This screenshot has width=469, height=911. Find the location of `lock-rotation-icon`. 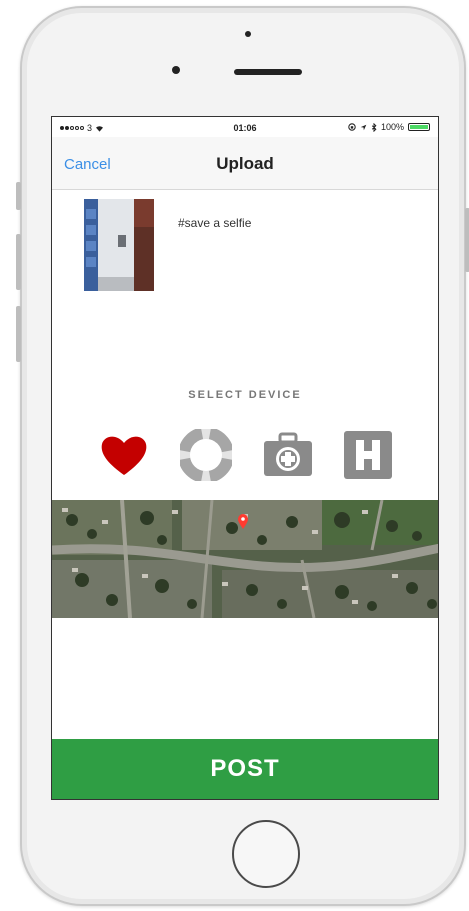

lock-rotation-icon is located at coordinates (352, 127).